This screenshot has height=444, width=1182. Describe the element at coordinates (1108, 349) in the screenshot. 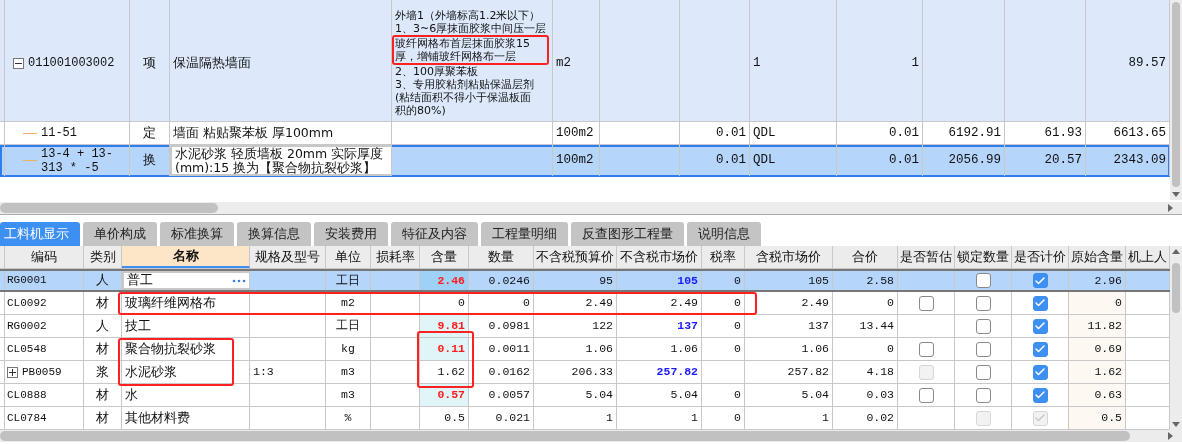

I see `table-cell-text: 0.69` at that location.